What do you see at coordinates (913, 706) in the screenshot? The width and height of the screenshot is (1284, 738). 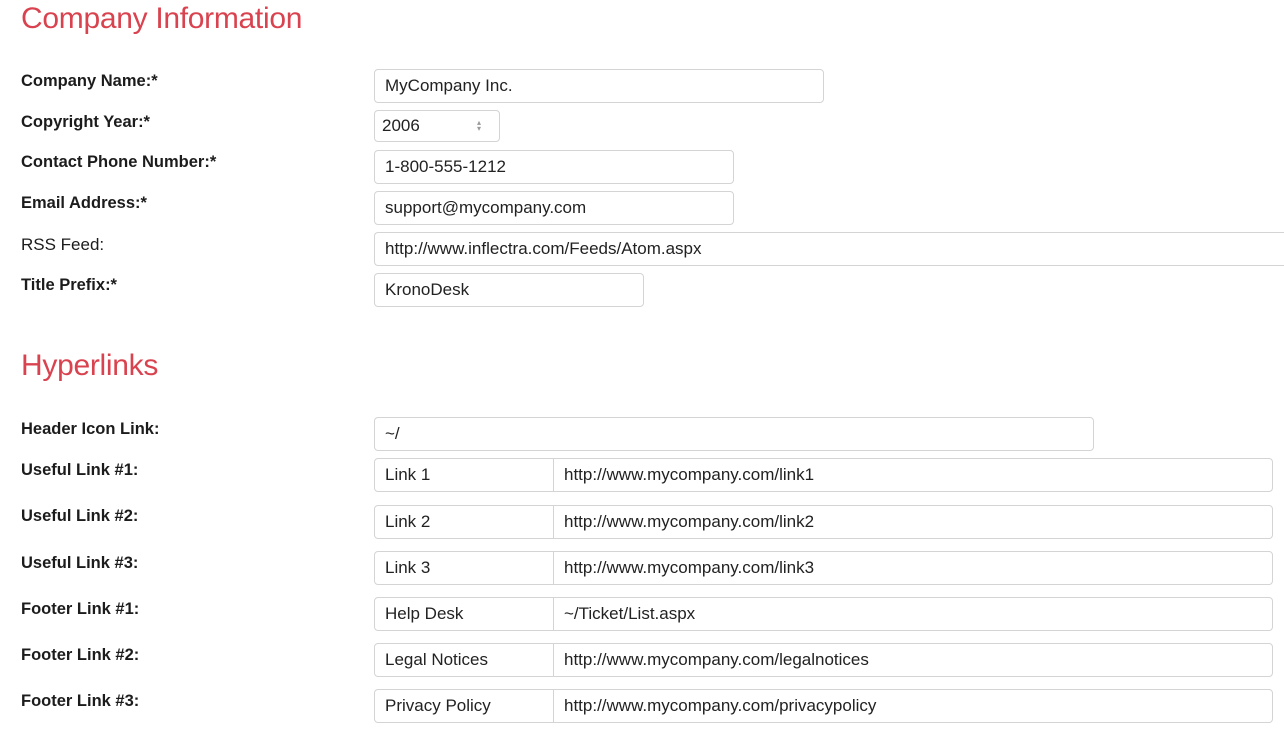 I see `footer-link-3-url-input: http://www.mycompany.com/privacypolicy` at bounding box center [913, 706].